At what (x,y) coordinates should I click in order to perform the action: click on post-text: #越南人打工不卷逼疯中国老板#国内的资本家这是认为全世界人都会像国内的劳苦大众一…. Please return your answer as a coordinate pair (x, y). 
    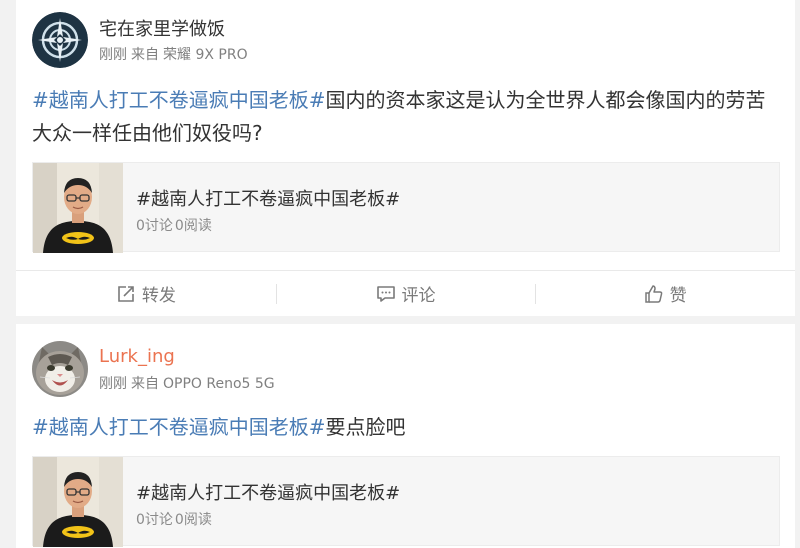
    Looking at the image, I should click on (406, 117).